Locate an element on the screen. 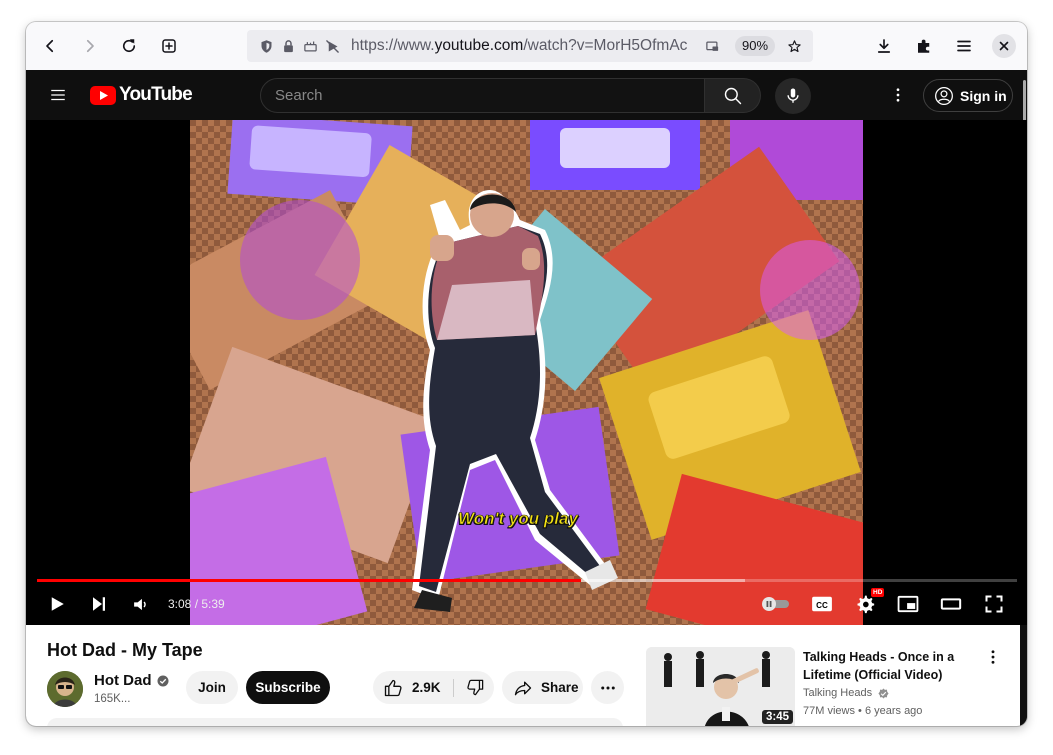 The height and width of the screenshot is (755, 1053). video-title: Hot Dad - My Tape is located at coordinates (125, 650).